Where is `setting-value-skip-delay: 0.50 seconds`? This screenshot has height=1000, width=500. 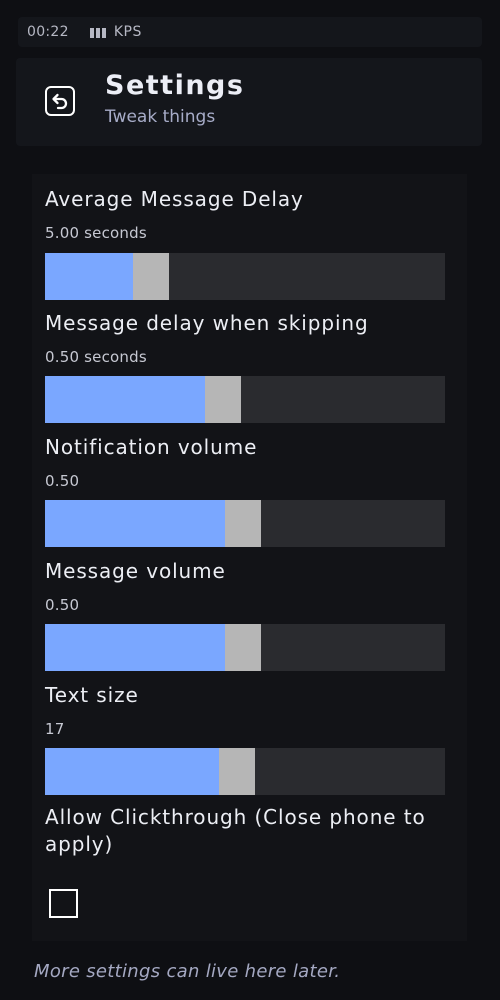 setting-value-skip-delay: 0.50 seconds is located at coordinates (96, 357).